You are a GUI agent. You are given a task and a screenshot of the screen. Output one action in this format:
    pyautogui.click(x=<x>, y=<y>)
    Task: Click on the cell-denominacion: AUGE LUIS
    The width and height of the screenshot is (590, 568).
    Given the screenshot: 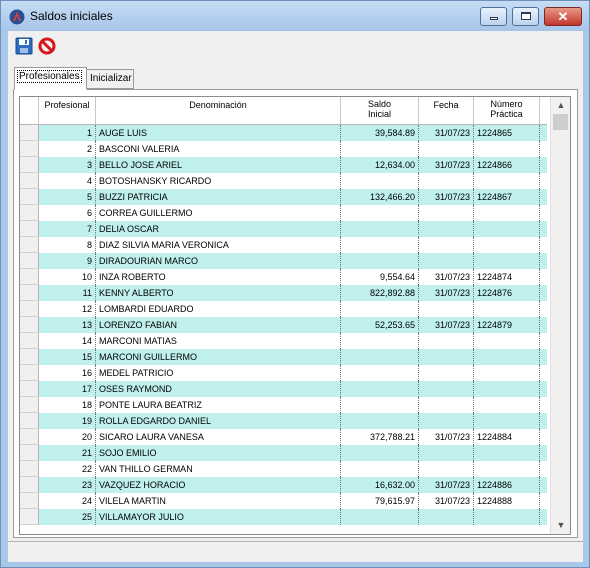 What is the action you would take?
    pyautogui.click(x=218, y=133)
    